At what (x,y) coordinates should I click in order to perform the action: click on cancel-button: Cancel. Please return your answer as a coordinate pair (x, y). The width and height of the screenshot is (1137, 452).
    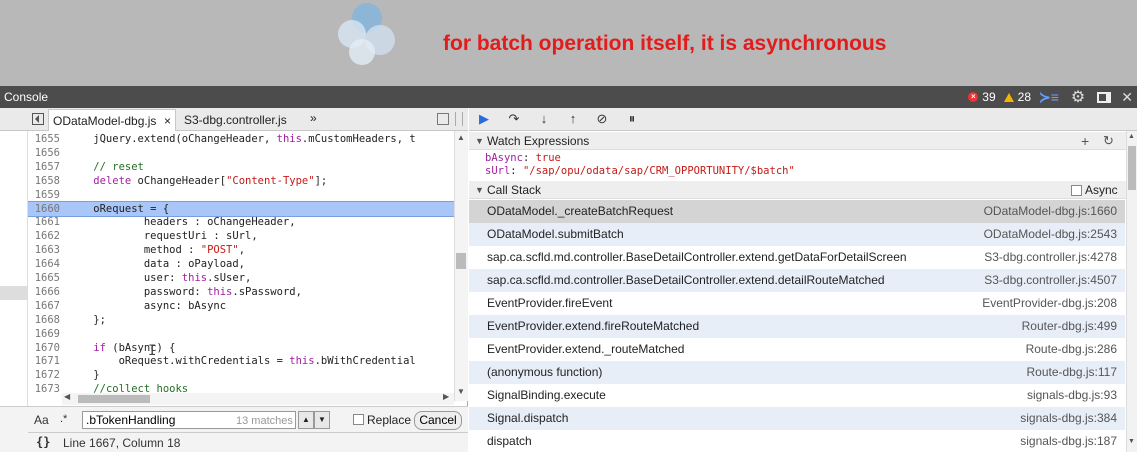
    Looking at the image, I should click on (438, 420).